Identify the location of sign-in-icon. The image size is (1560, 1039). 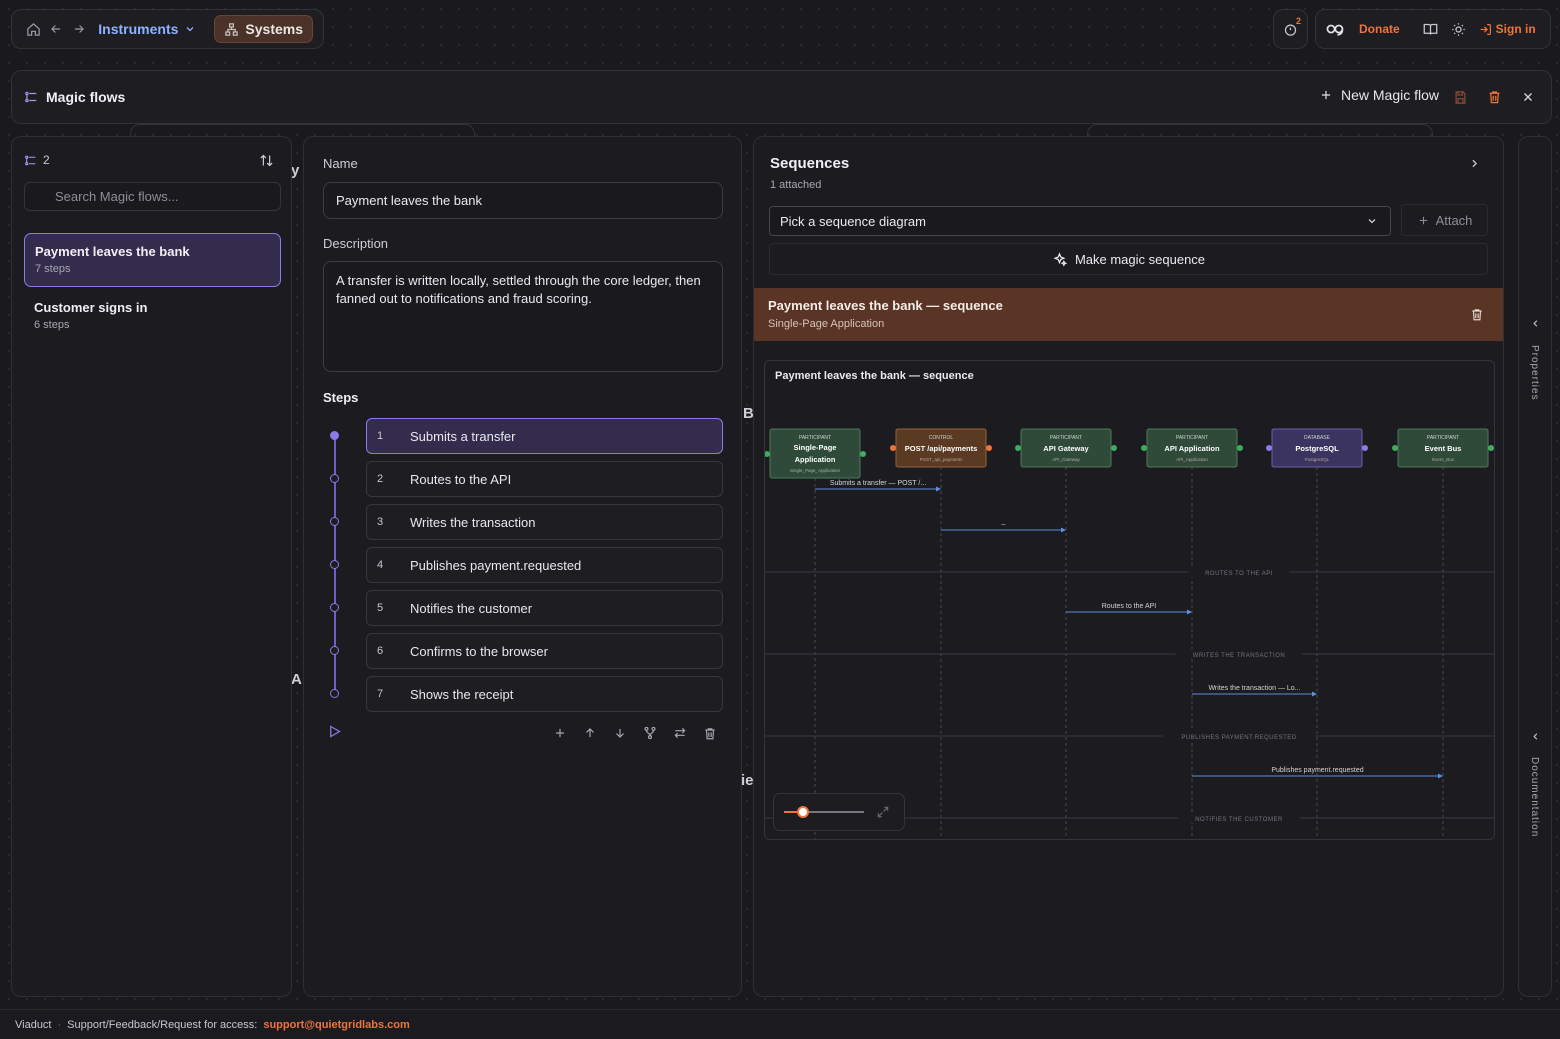
(1485, 29).